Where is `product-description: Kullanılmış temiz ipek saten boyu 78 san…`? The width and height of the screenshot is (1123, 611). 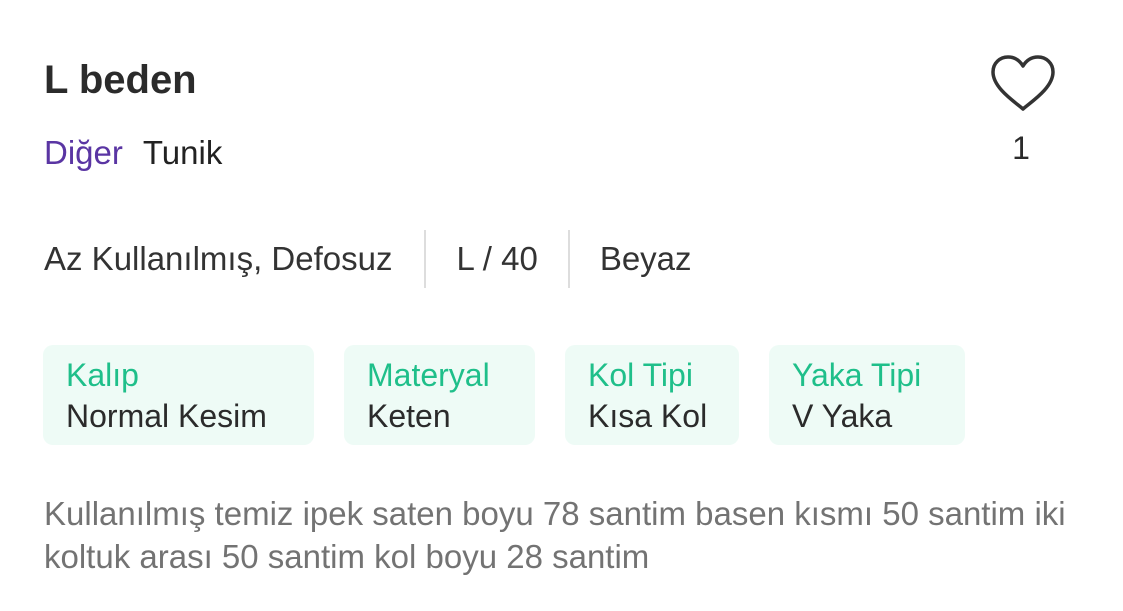
product-description: Kullanılmış temiz ipek saten boyu 78 san… is located at coordinates (555, 535).